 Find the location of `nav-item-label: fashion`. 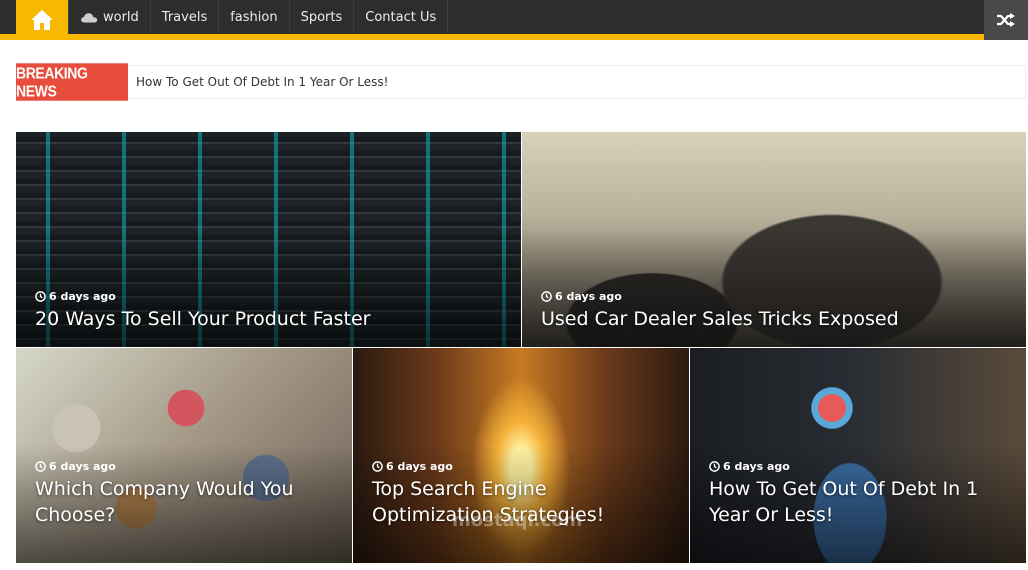

nav-item-label: fashion is located at coordinates (254, 17).